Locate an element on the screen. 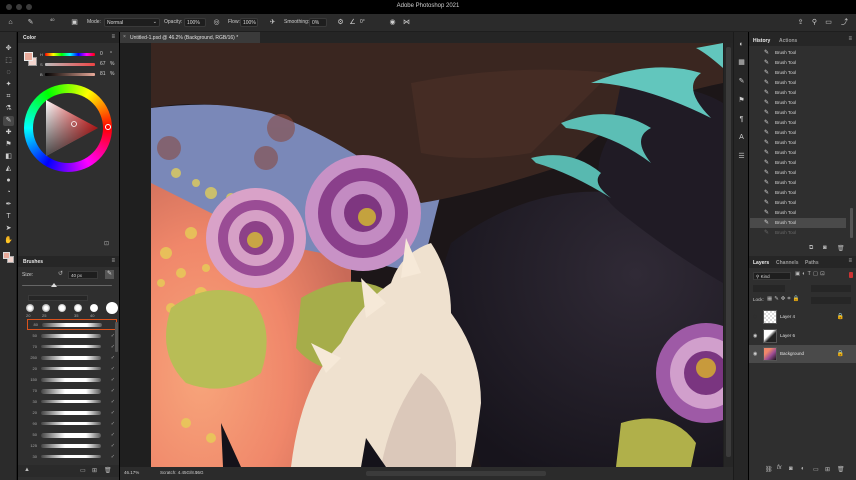 The height and width of the screenshot is (480, 856). pressure-size-icon: ◉ is located at coordinates (392, 22).